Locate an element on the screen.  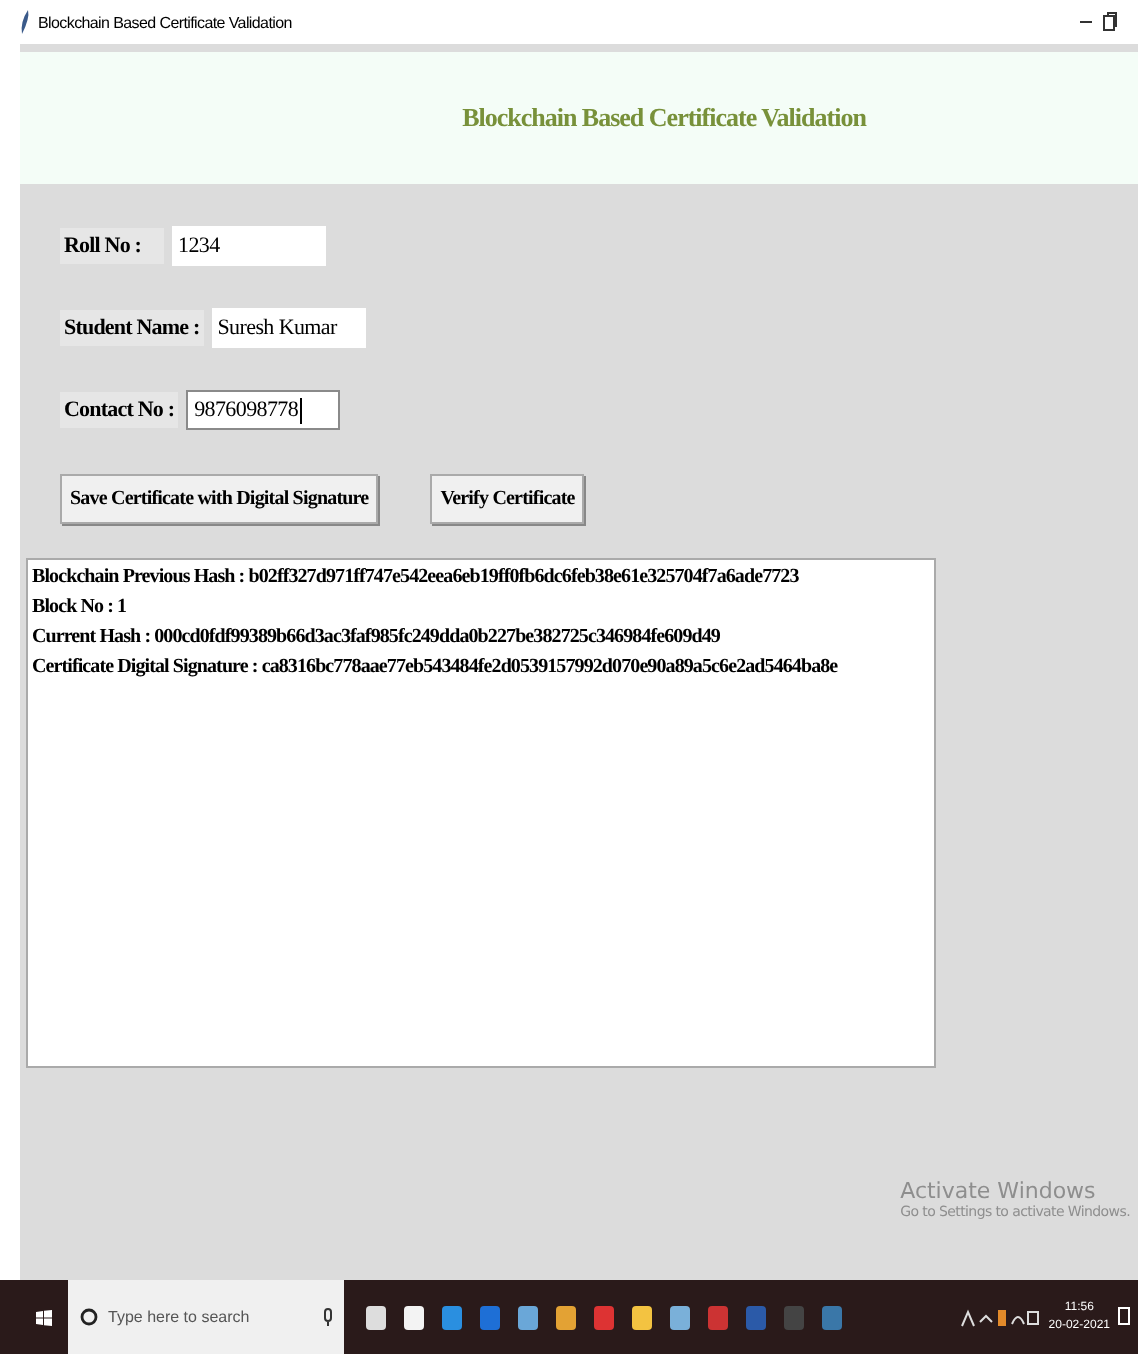
output-line: Blockchain Previous Hash : b02ff327d971ff747e542eea6eb19ff0fb6dc6feb38e61e325704f7a6ade7723 is located at coordinates (416, 578).